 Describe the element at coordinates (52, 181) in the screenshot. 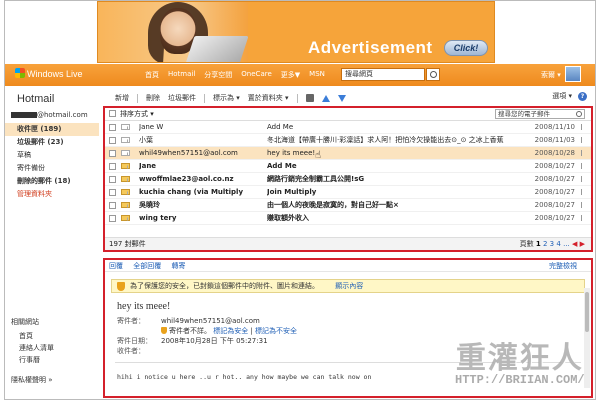

I see `folder-deleted: 刪除的郵件 (18)` at that location.